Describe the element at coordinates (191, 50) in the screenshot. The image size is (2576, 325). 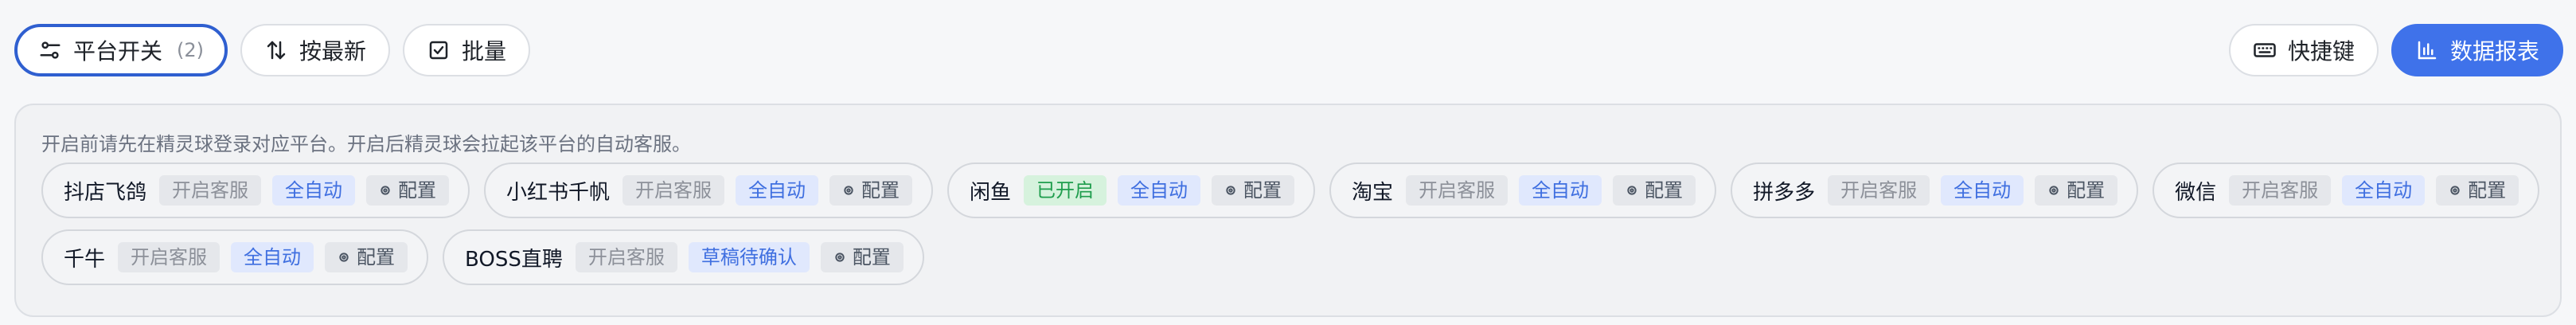
I see `platform-switch-count: (2)` at that location.